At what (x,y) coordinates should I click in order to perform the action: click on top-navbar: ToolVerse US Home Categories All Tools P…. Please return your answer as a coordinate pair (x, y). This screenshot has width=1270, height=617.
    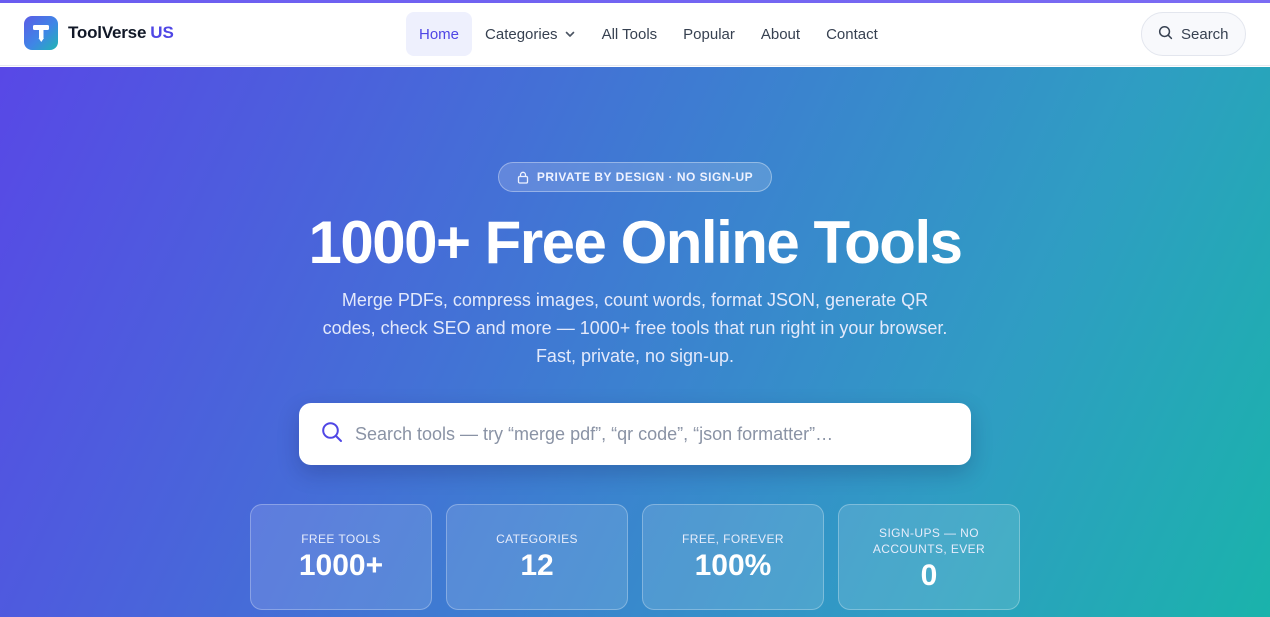
    Looking at the image, I should click on (635, 34).